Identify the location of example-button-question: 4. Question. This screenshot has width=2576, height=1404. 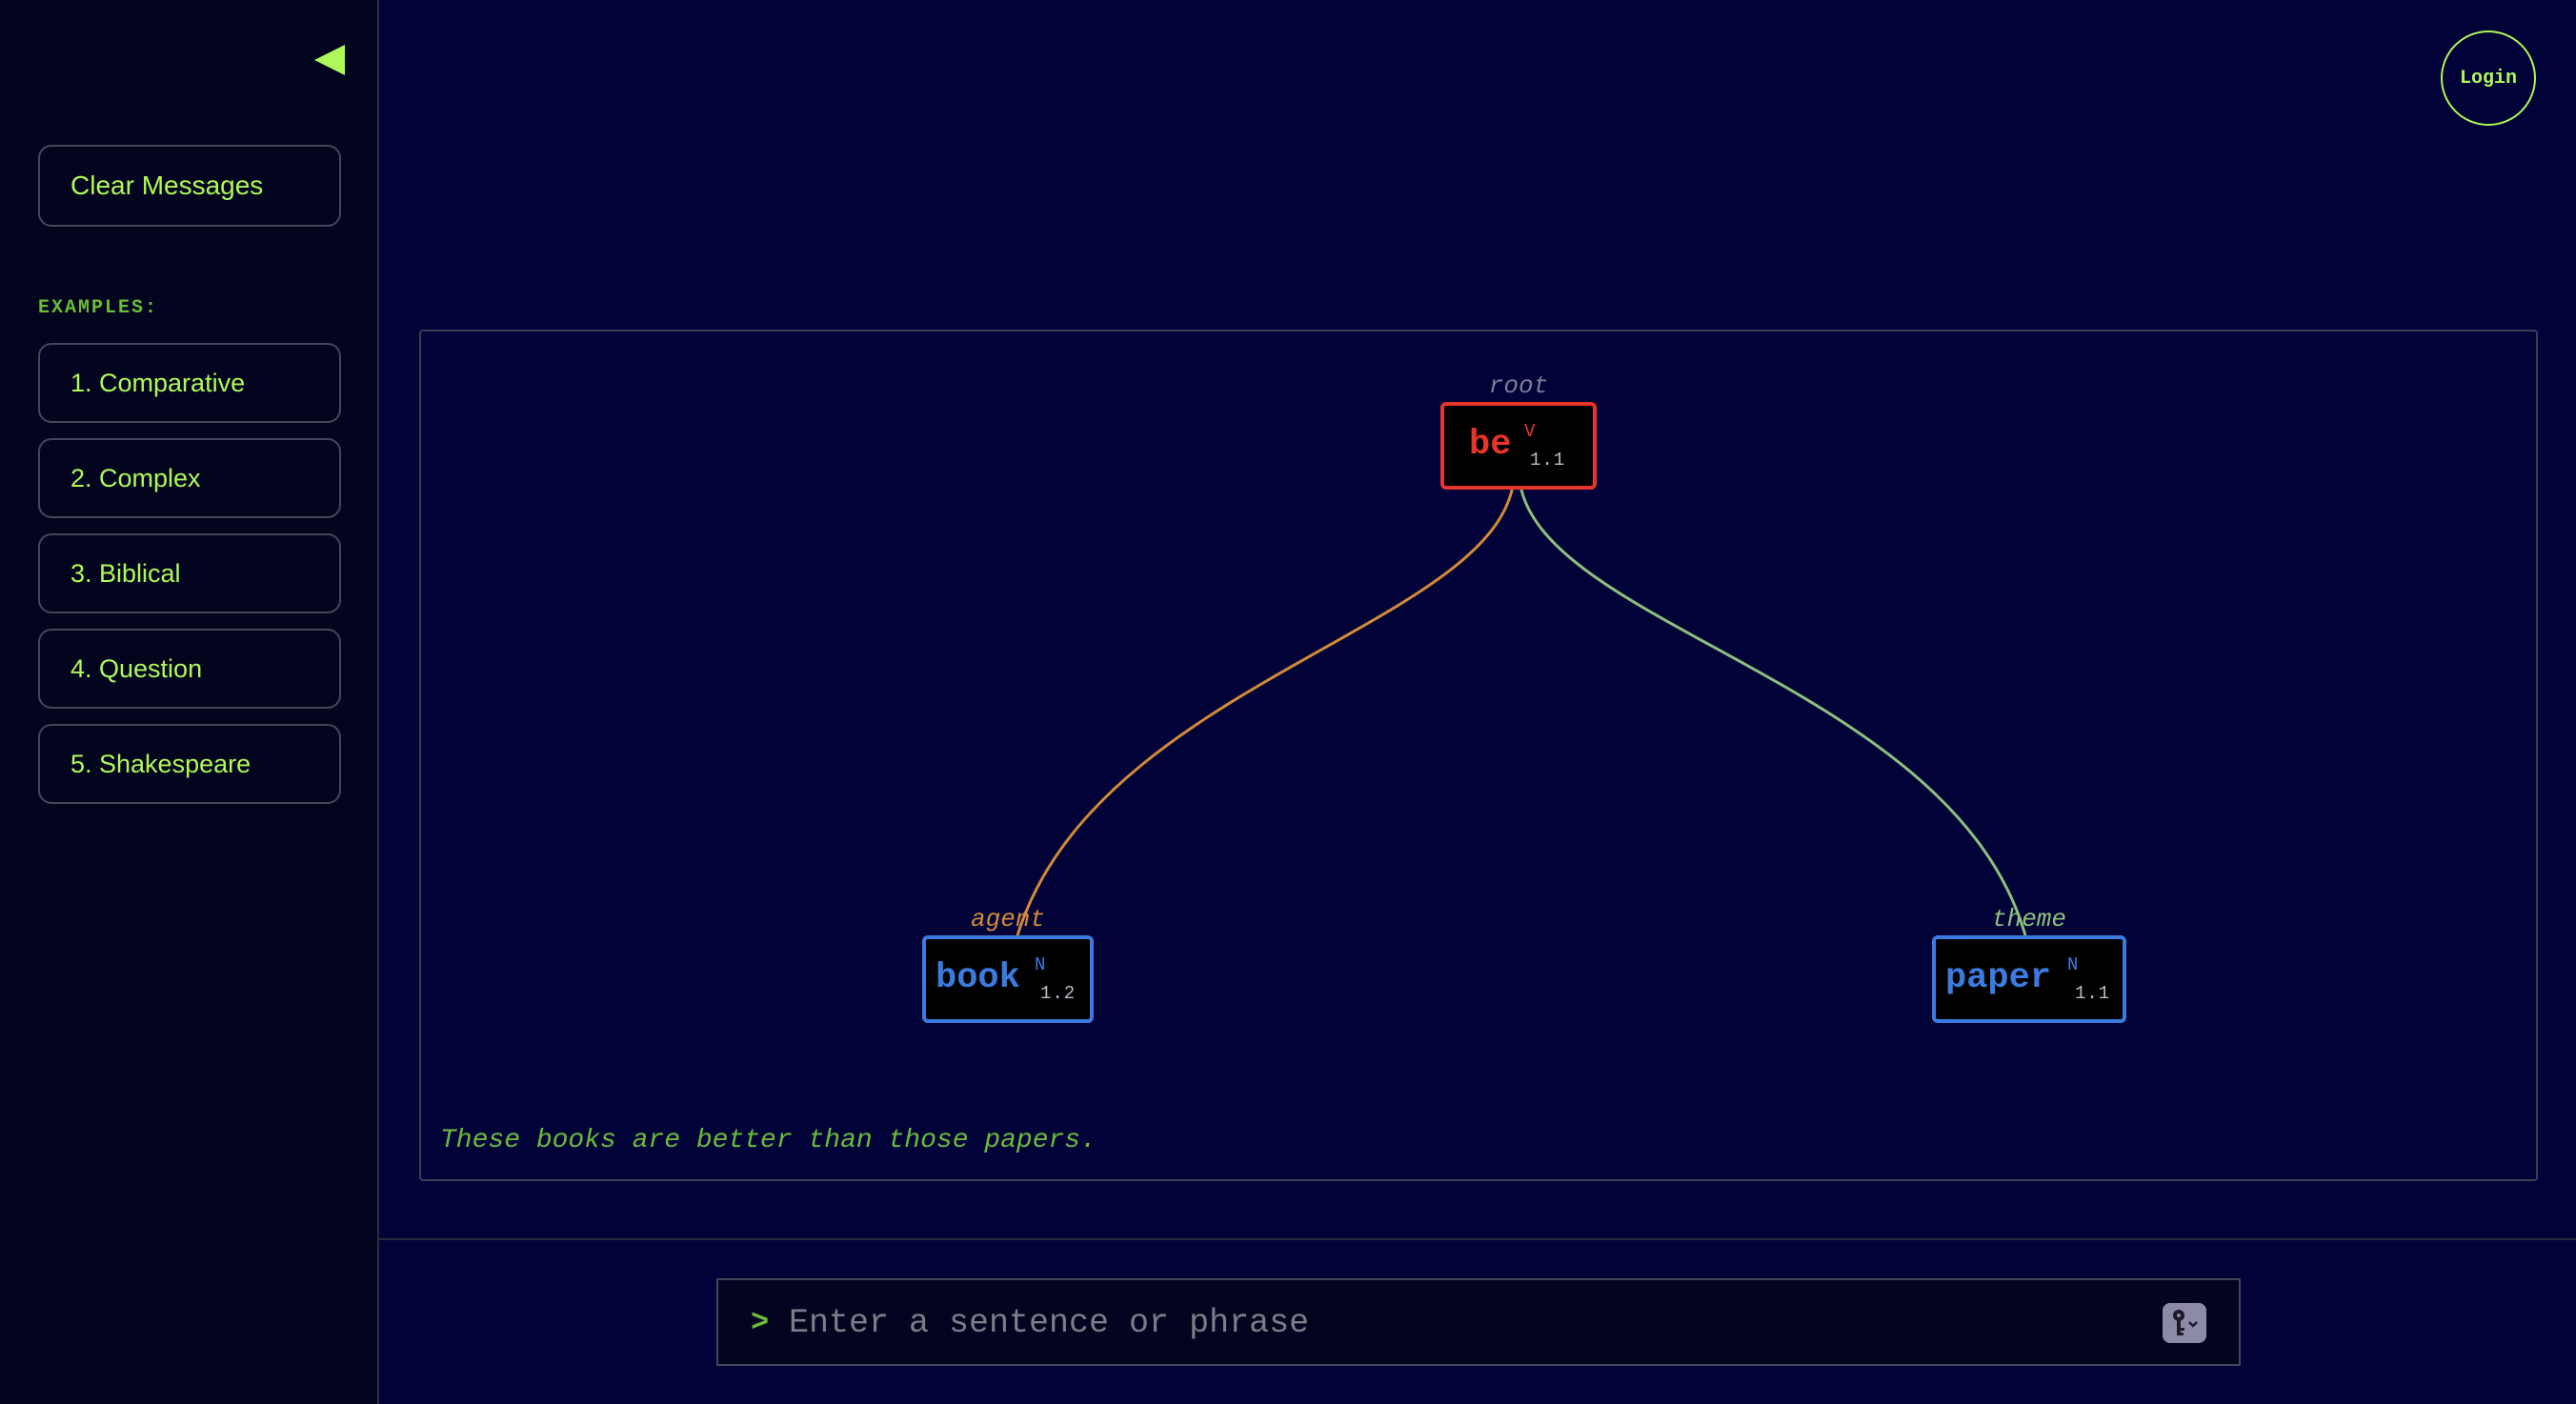
(189, 669).